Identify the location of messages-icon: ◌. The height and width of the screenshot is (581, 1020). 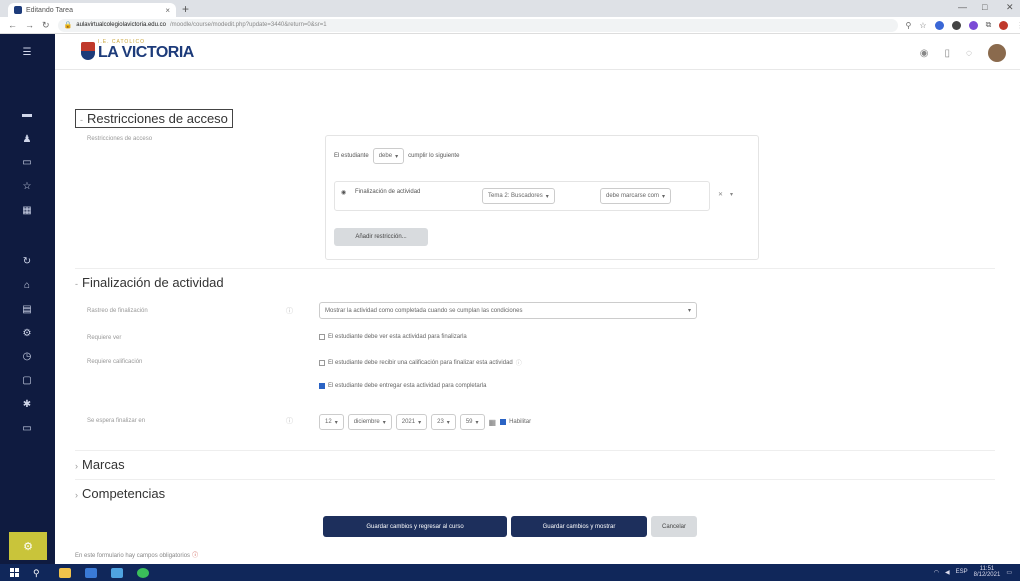
(969, 53).